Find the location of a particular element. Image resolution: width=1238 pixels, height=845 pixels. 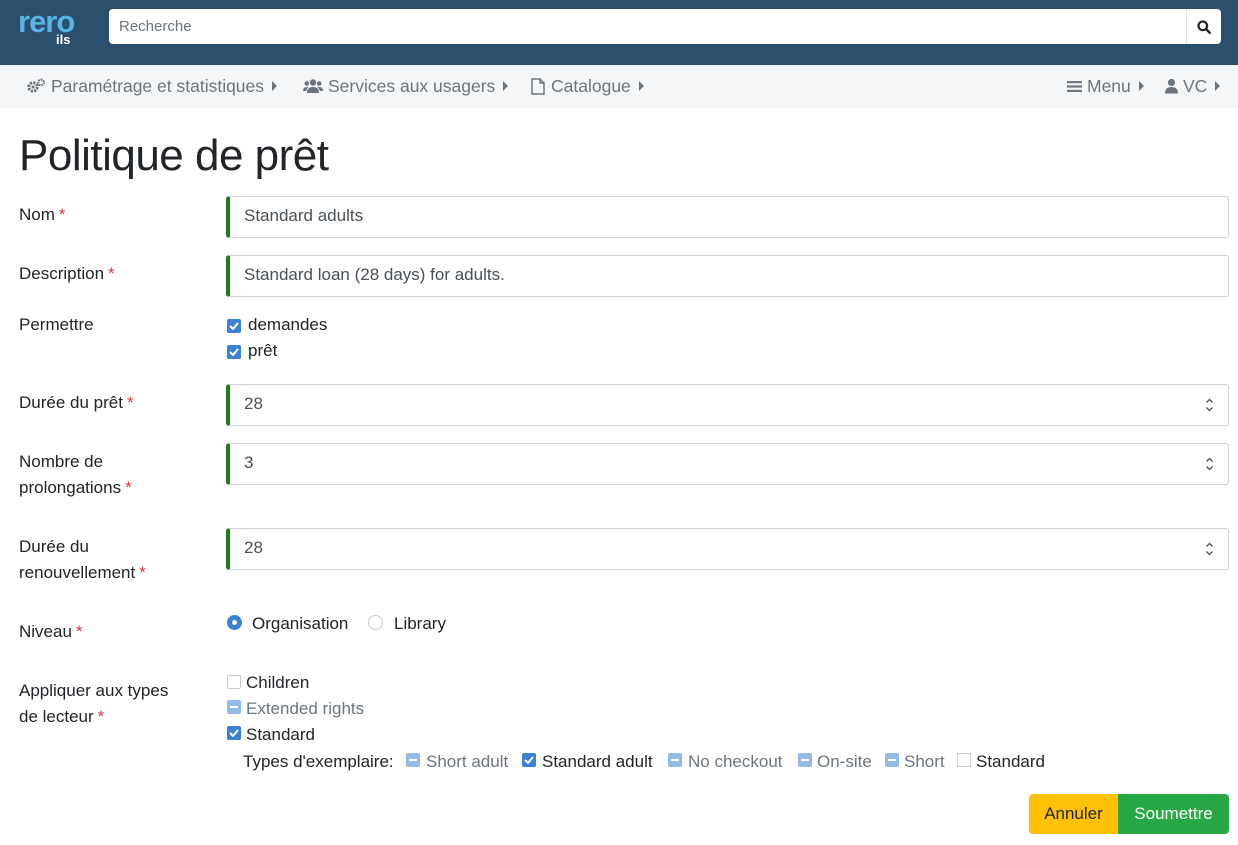

item-type-standard-adult-checkbox is located at coordinates (529, 760).